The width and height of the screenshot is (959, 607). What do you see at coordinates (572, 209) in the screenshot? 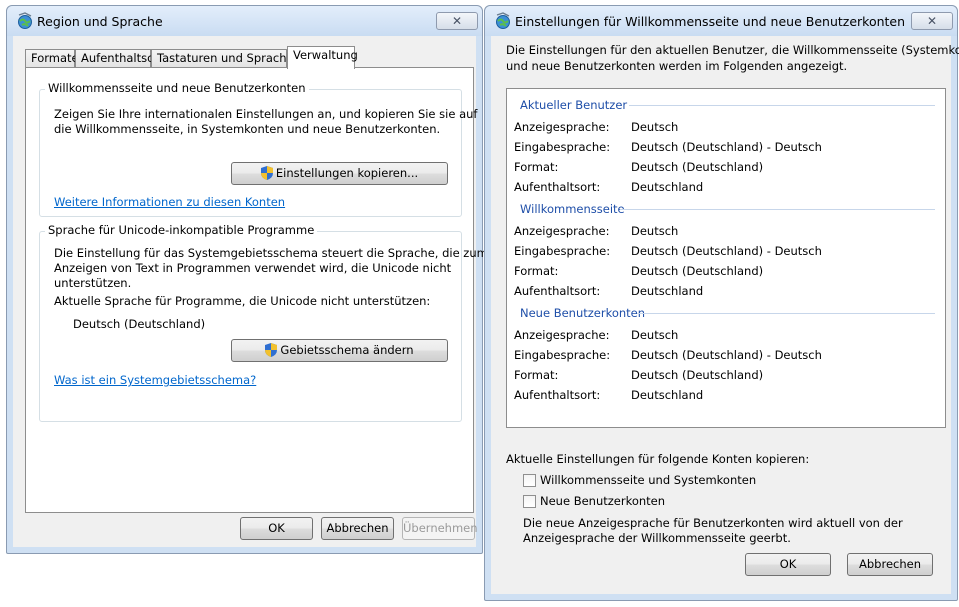
I see `section-welcome-screen-title: Willkommensseite` at bounding box center [572, 209].